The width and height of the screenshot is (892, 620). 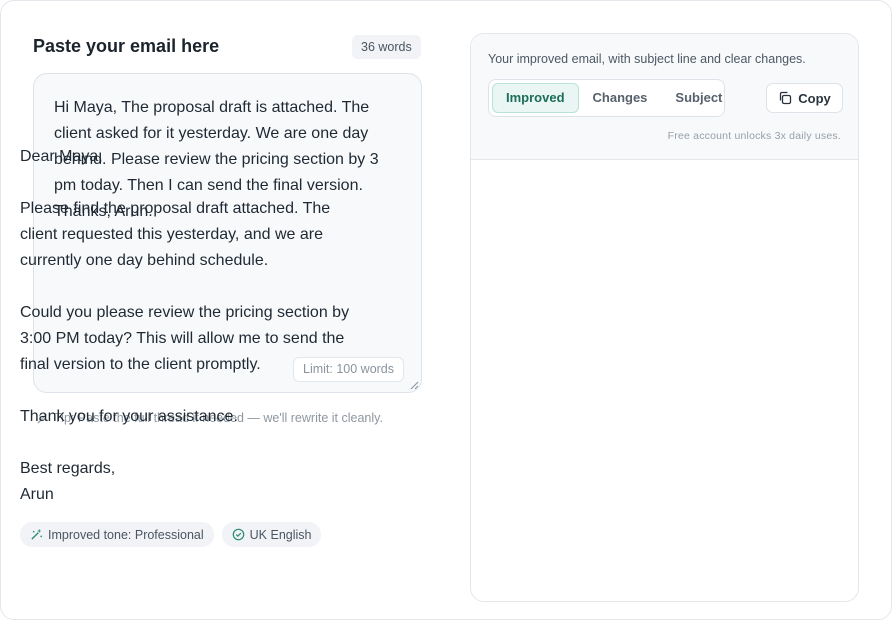 I want to click on email-greeting: Dear Maya,, so click(x=61, y=156).